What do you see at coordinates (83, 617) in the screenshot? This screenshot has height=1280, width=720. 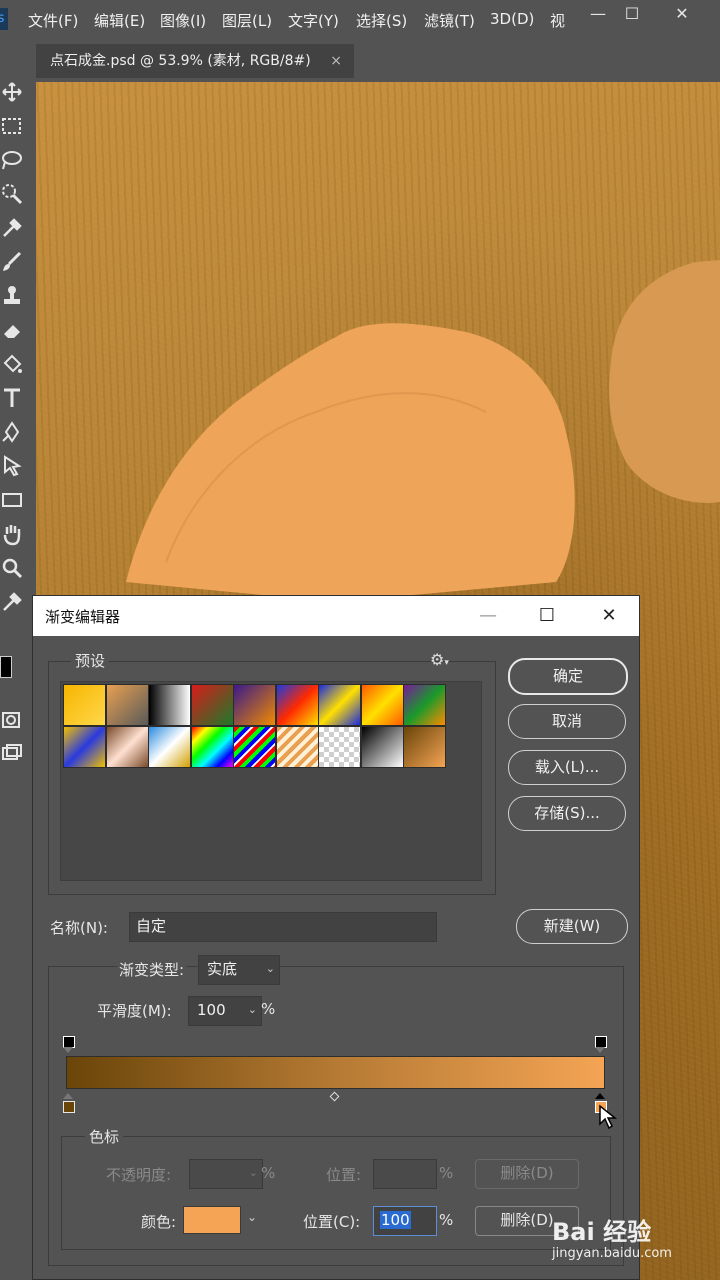 I see `dialog-title: 渐变编辑器` at bounding box center [83, 617].